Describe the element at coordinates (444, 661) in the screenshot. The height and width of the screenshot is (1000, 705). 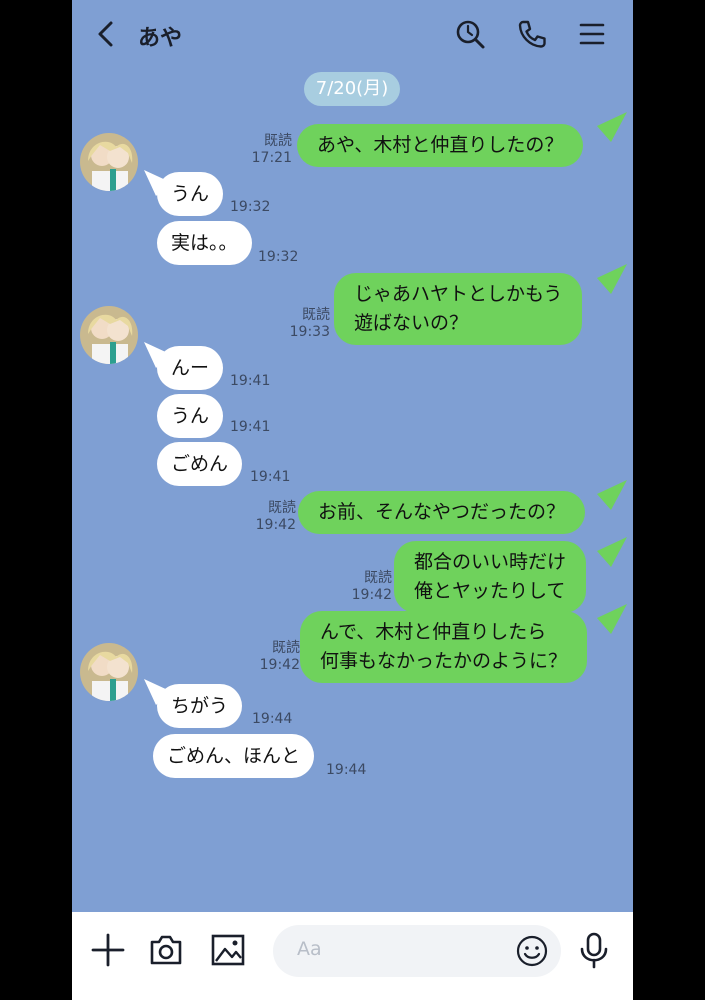
I see `message-text: 何事もなかったかのように？` at that location.